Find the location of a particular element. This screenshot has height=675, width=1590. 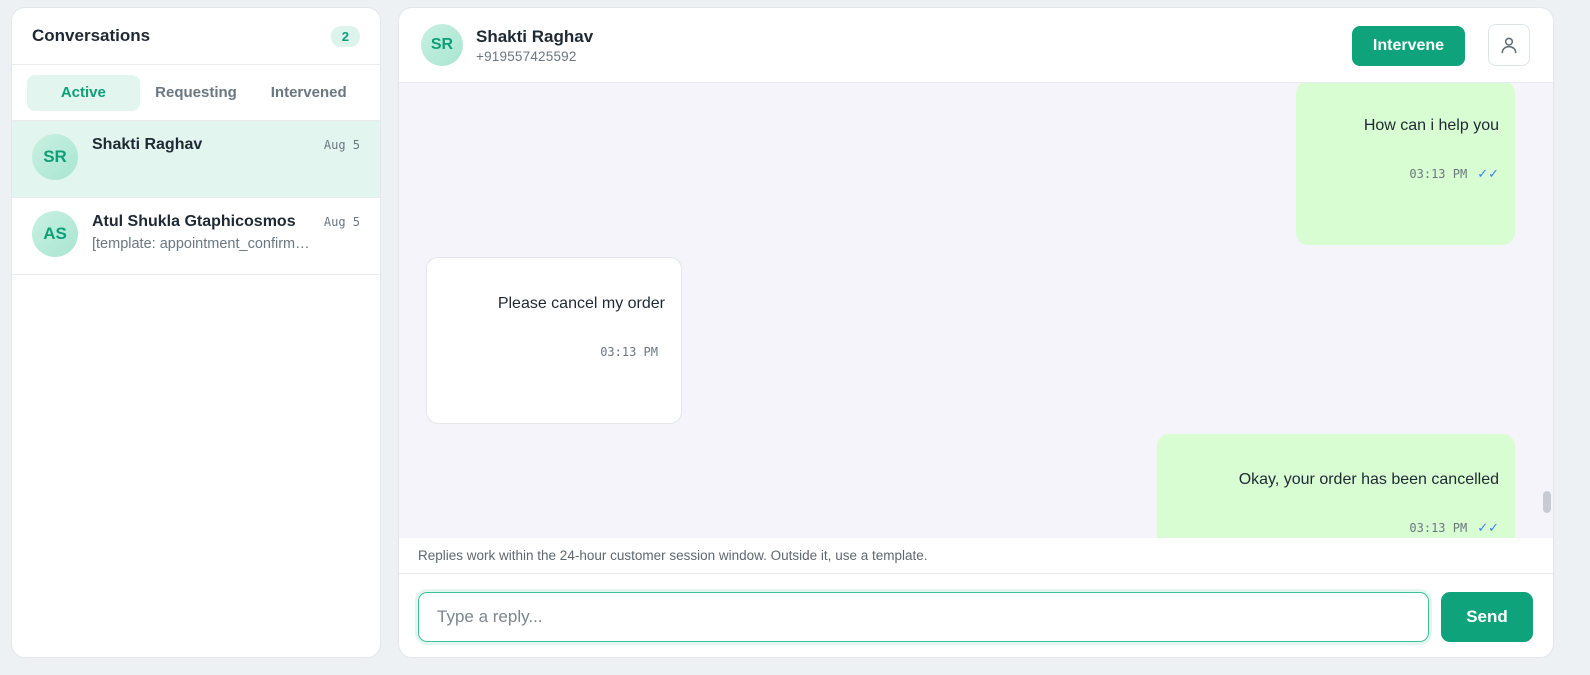

conversation-preview: [template: appointment_confirmation] is located at coordinates (202, 244).